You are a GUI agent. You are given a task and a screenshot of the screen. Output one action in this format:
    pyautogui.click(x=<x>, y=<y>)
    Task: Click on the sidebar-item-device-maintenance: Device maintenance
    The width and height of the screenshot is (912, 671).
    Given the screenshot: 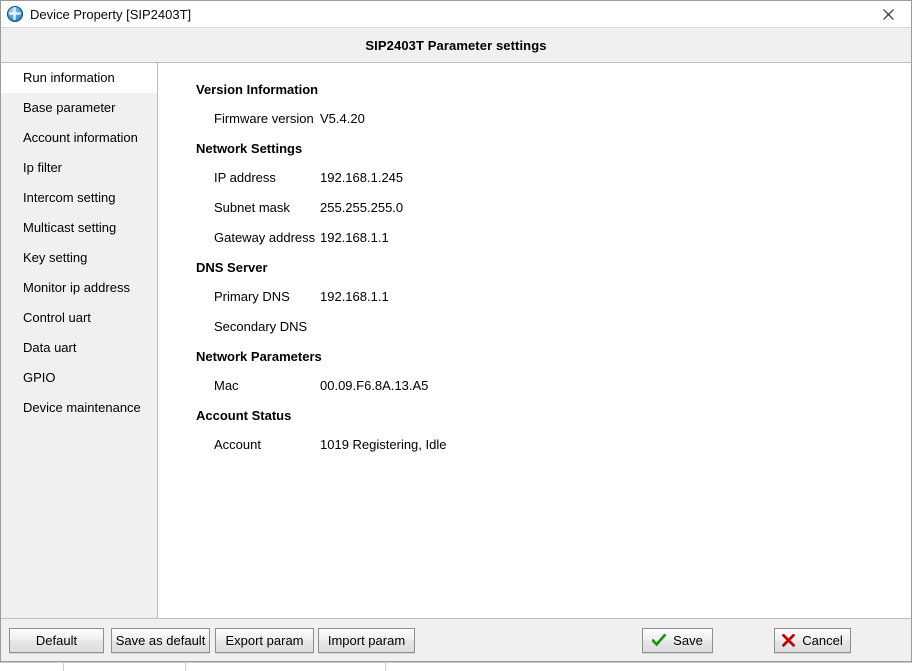 What is the action you would take?
    pyautogui.click(x=79, y=408)
    